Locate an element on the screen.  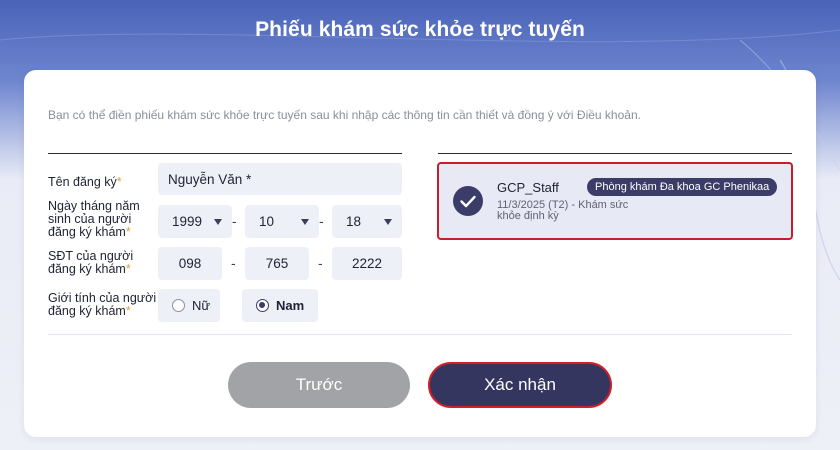
name-field: Nguyễn Văn * is located at coordinates (280, 179).